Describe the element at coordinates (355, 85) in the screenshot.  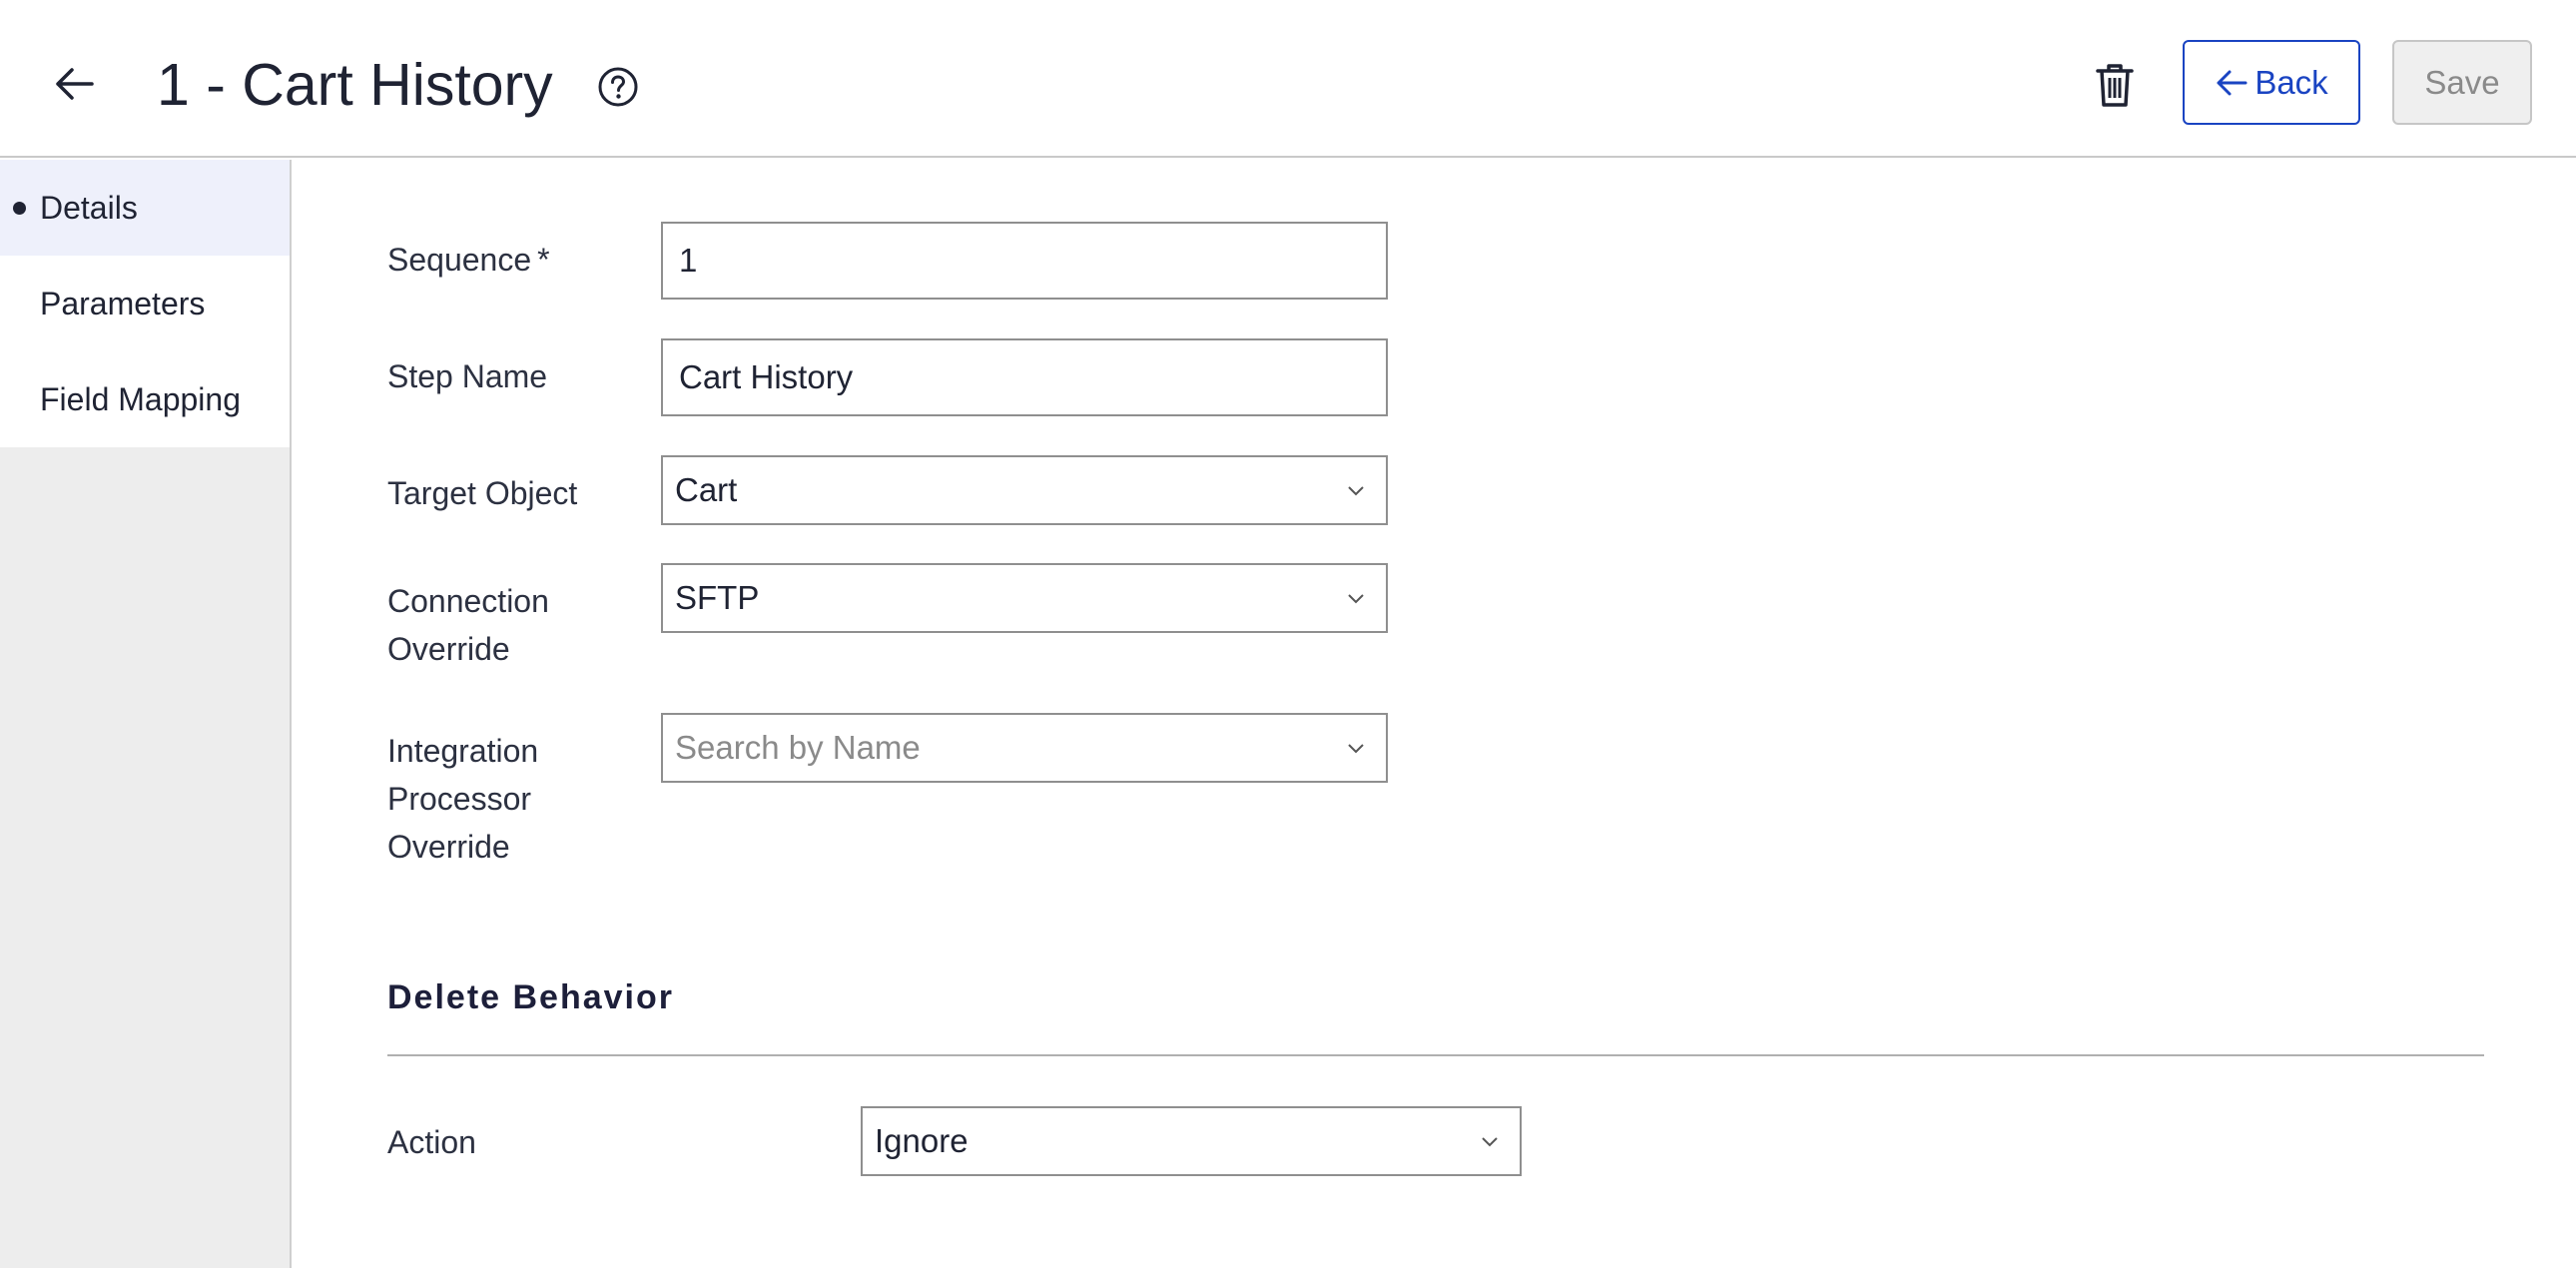
I see `page-title: 1 - Cart History` at that location.